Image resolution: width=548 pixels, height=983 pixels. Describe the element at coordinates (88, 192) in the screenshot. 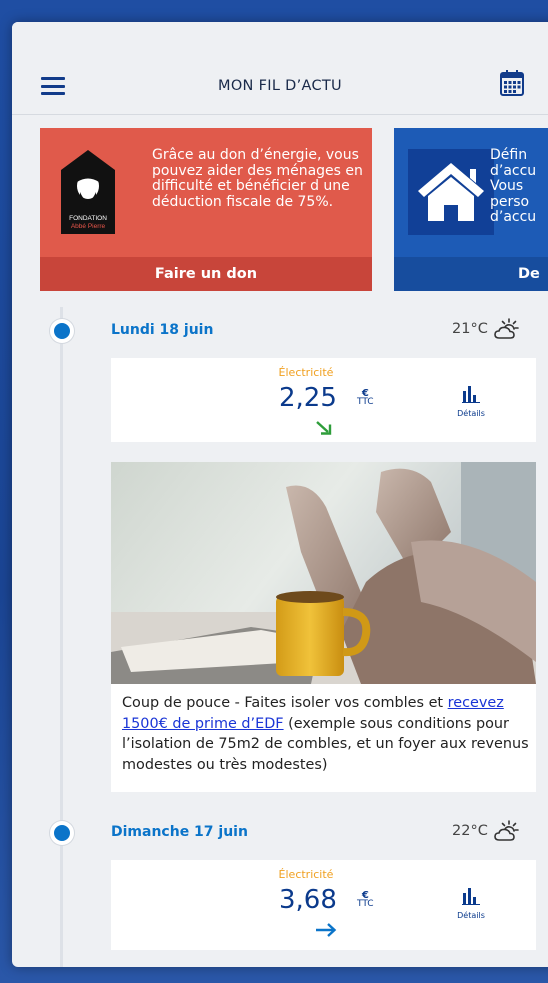

I see `fondation-abbe-pierre-logo: FONDATION Abbé Pierre` at that location.